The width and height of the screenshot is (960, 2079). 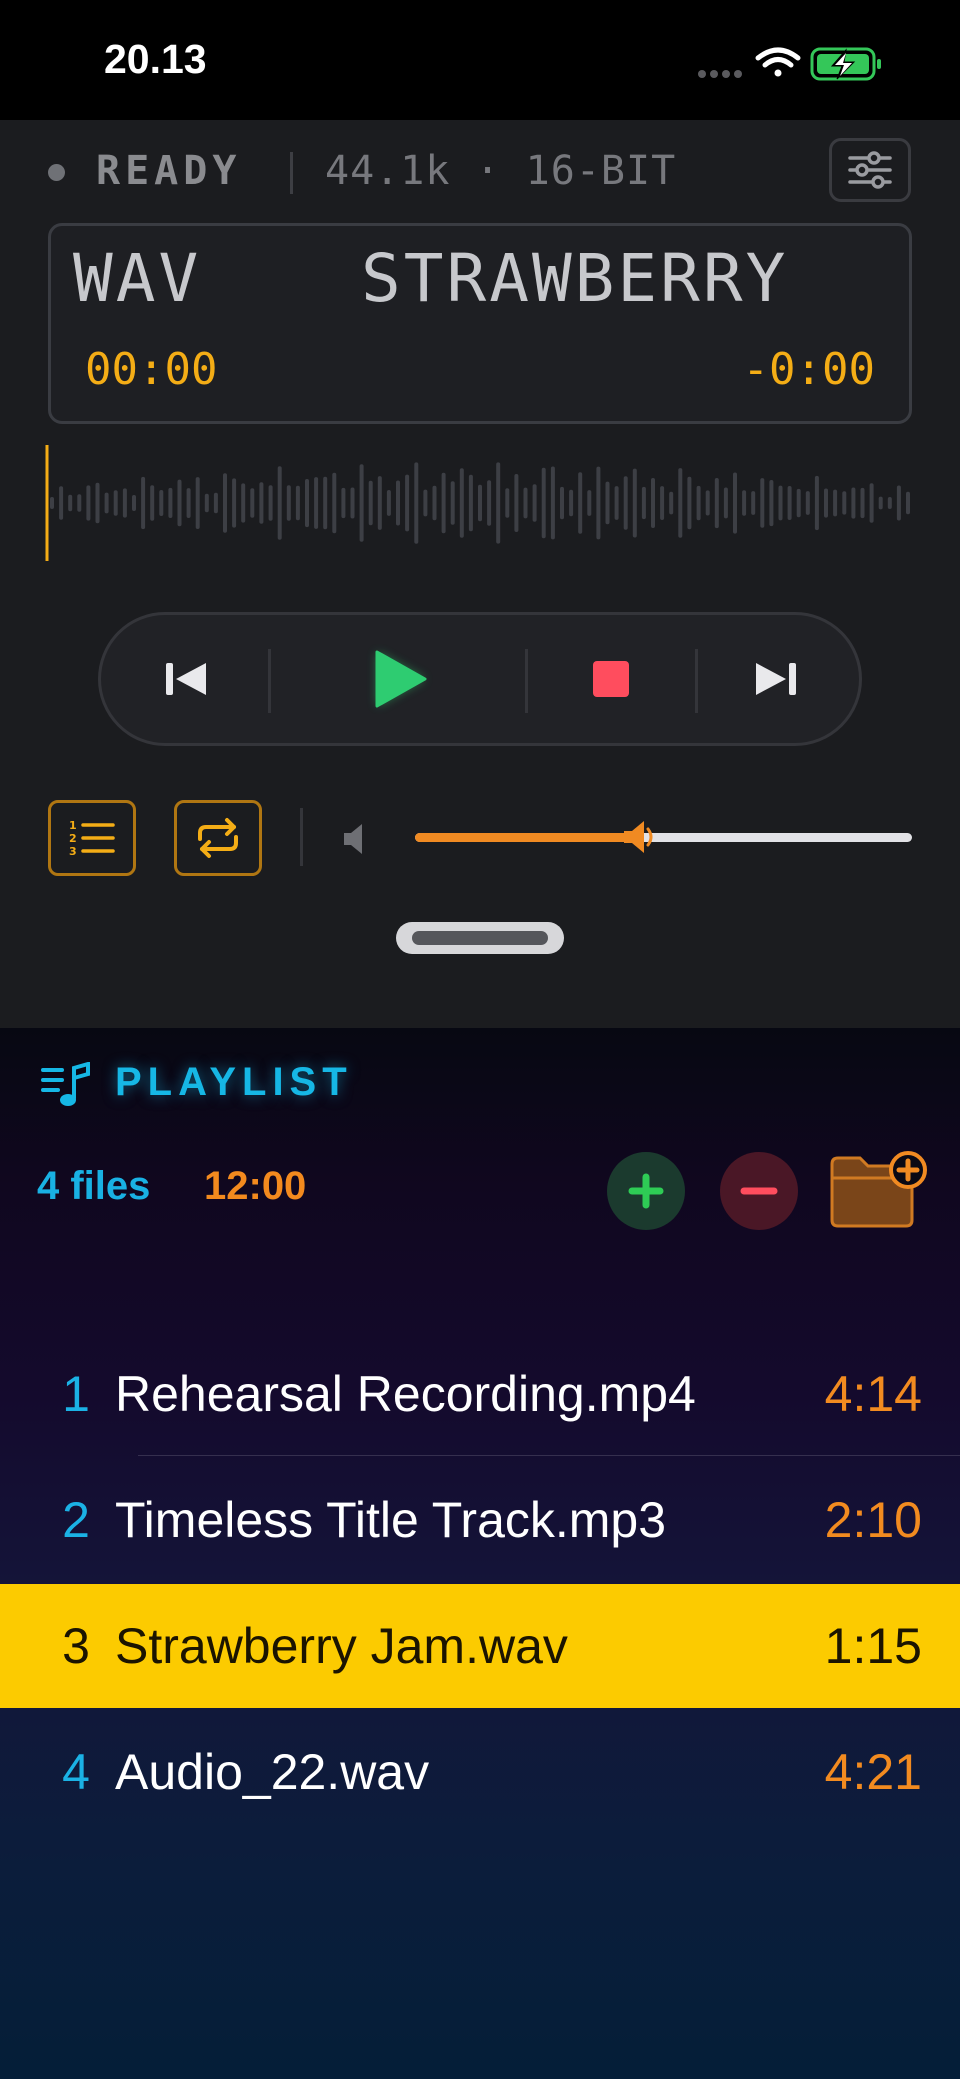 What do you see at coordinates (151, 369) in the screenshot?
I see `elapsed-time: 00:00` at bounding box center [151, 369].